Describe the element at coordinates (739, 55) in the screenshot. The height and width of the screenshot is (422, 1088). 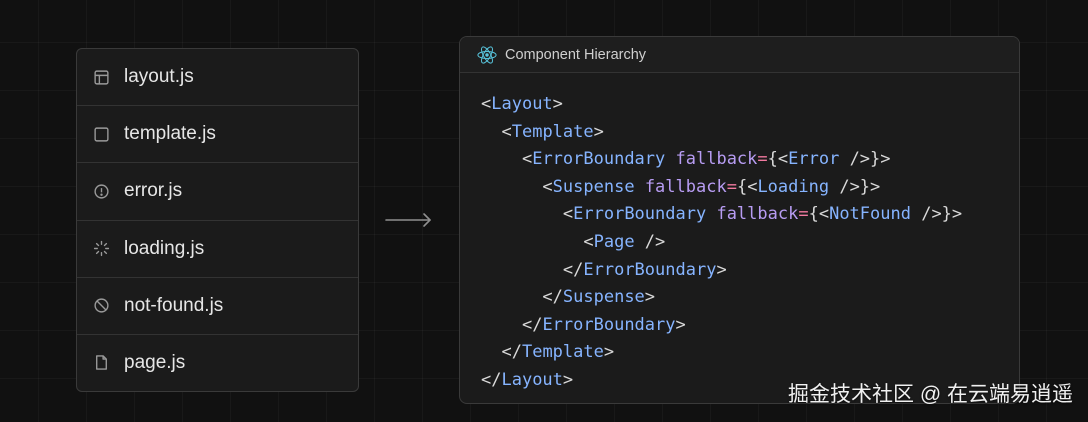
I see `panel-header: Component Hierarchy` at that location.